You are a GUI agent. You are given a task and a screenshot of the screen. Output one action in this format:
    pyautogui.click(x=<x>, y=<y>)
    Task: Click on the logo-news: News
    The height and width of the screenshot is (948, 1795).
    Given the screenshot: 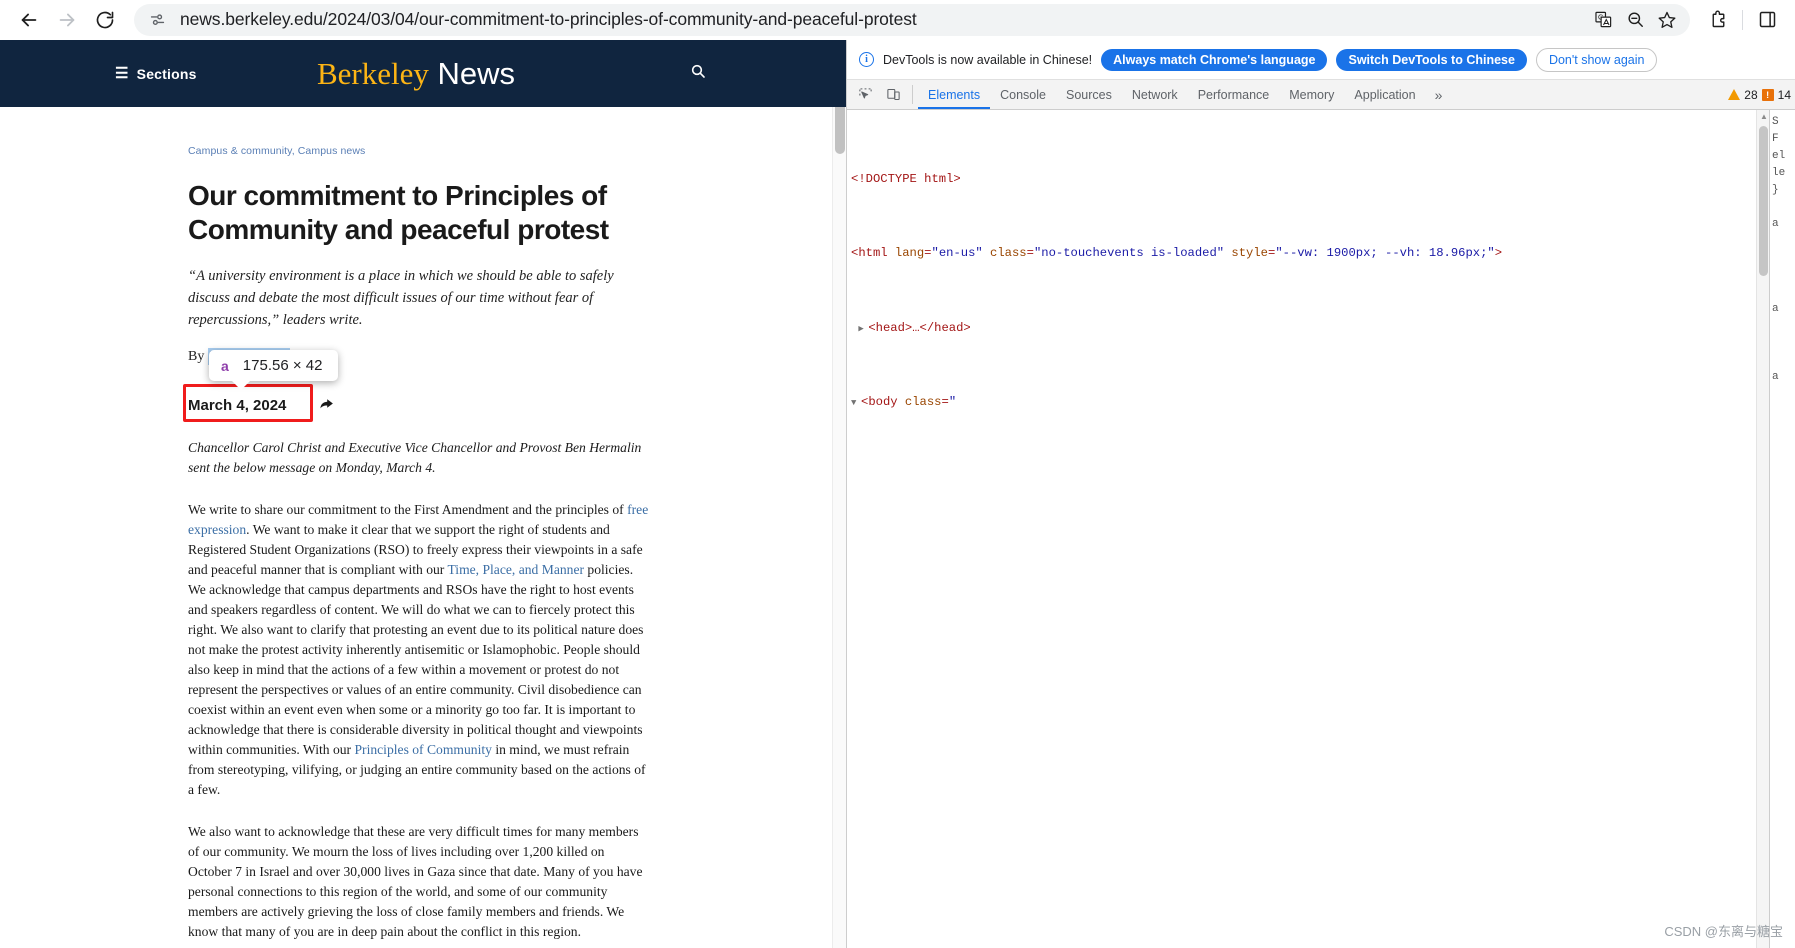 What is the action you would take?
    pyautogui.click(x=472, y=73)
    